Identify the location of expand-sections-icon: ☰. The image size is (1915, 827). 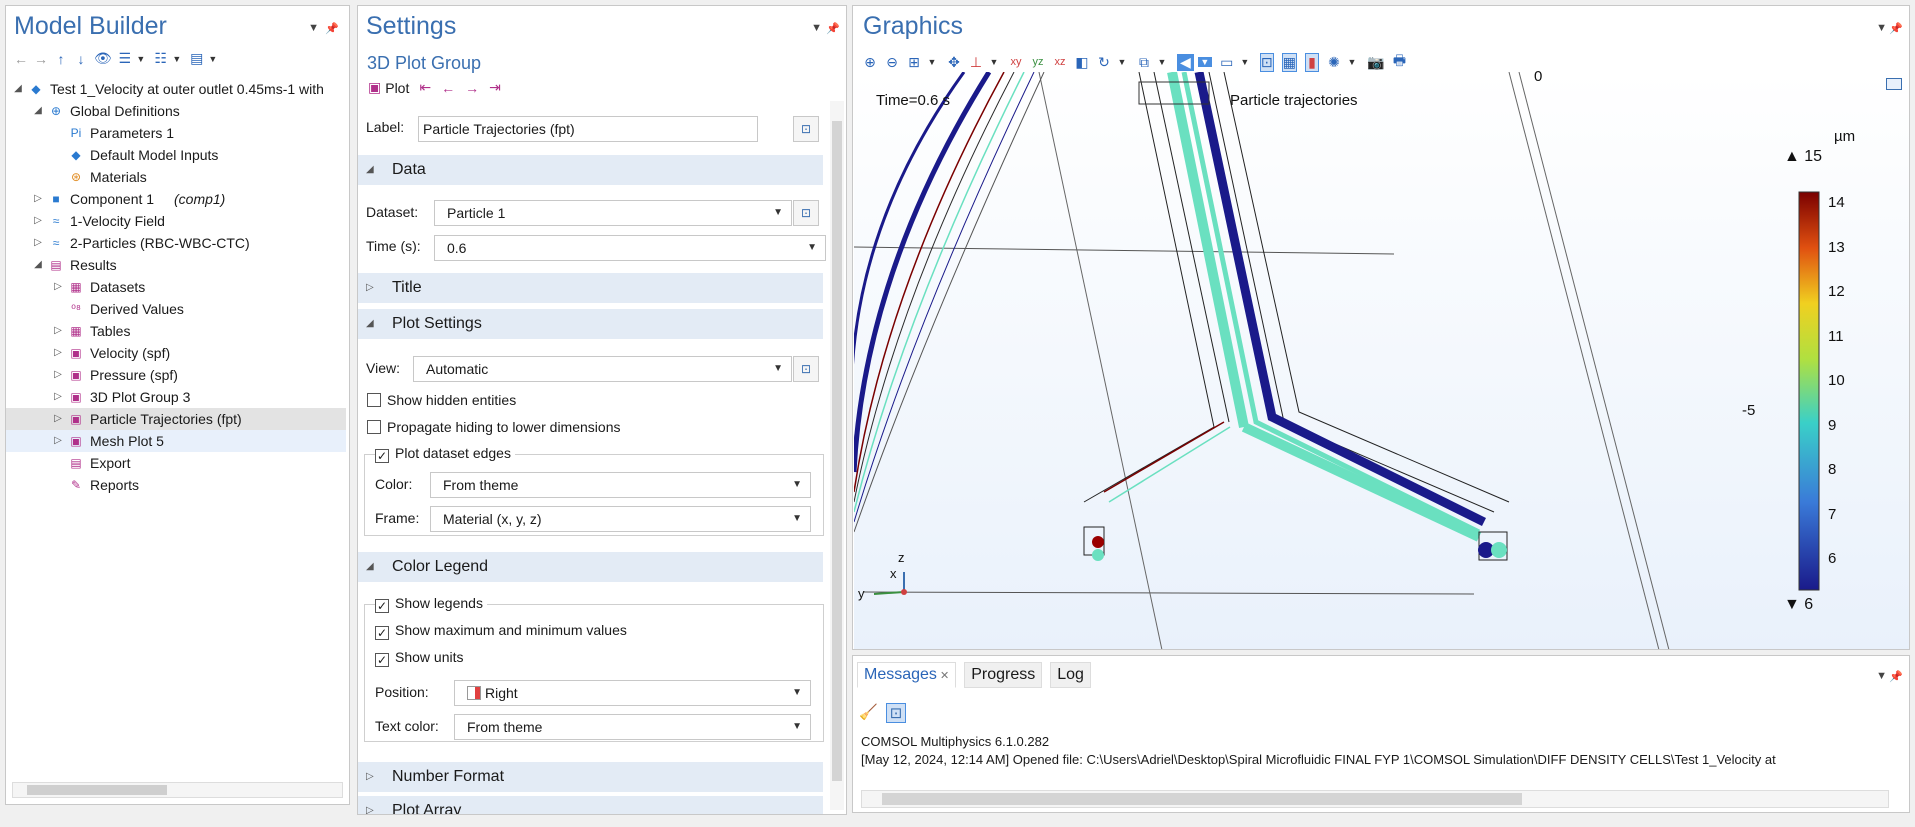
(125, 58).